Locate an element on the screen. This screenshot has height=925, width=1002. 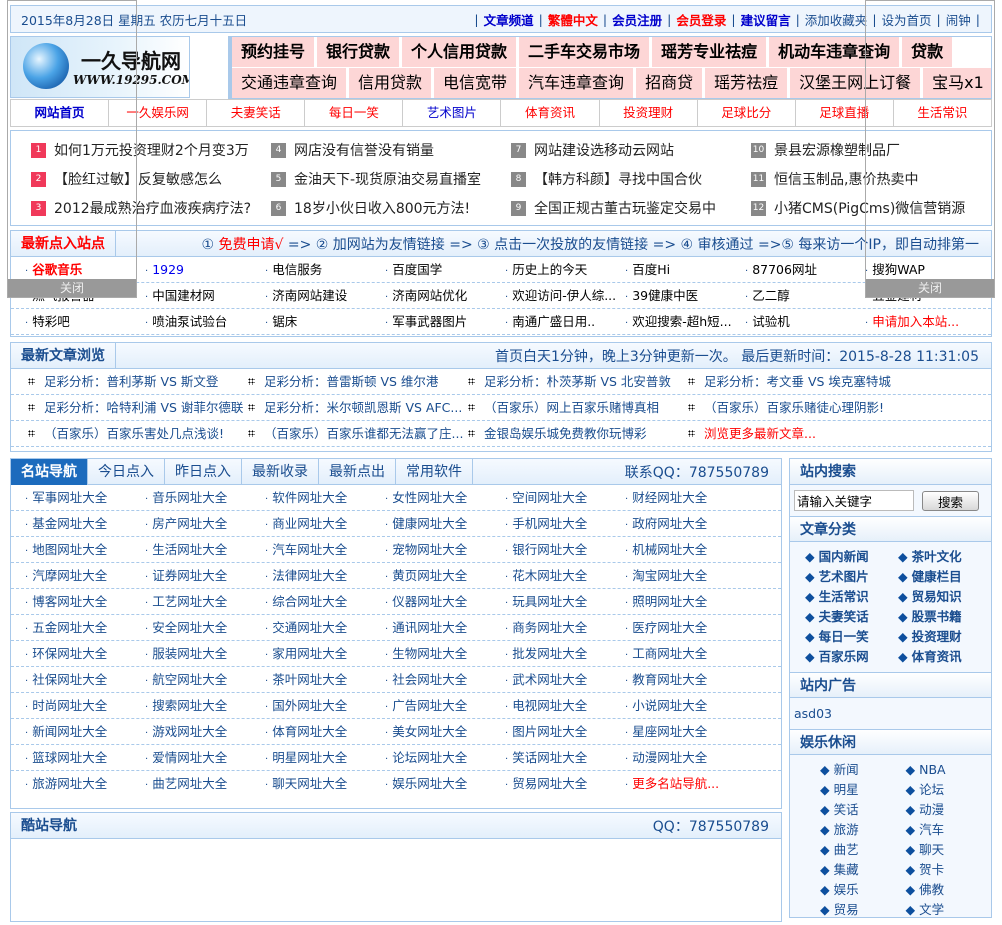
category-link: · 体育网址大全 is located at coordinates (306, 733).